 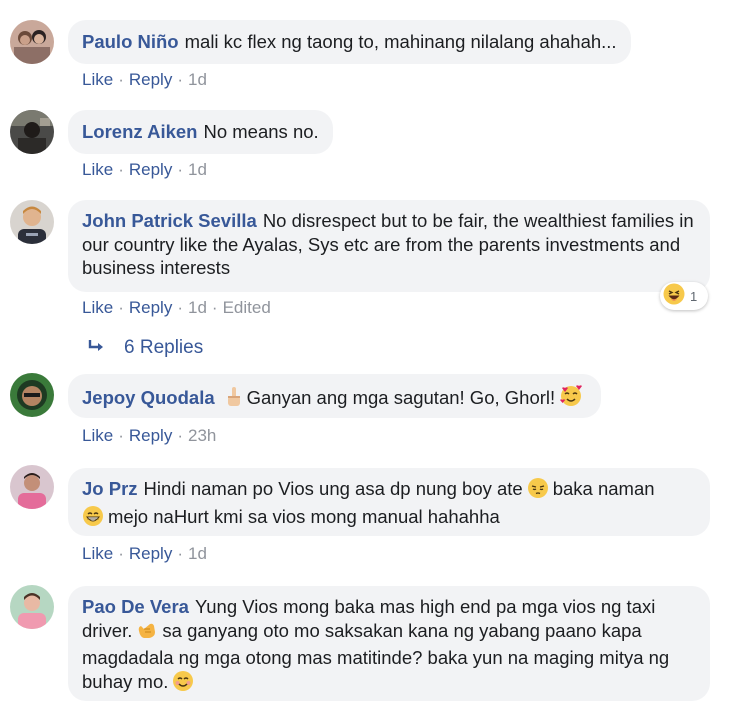 I want to click on comment-author: Paulo Niño, so click(x=130, y=41).